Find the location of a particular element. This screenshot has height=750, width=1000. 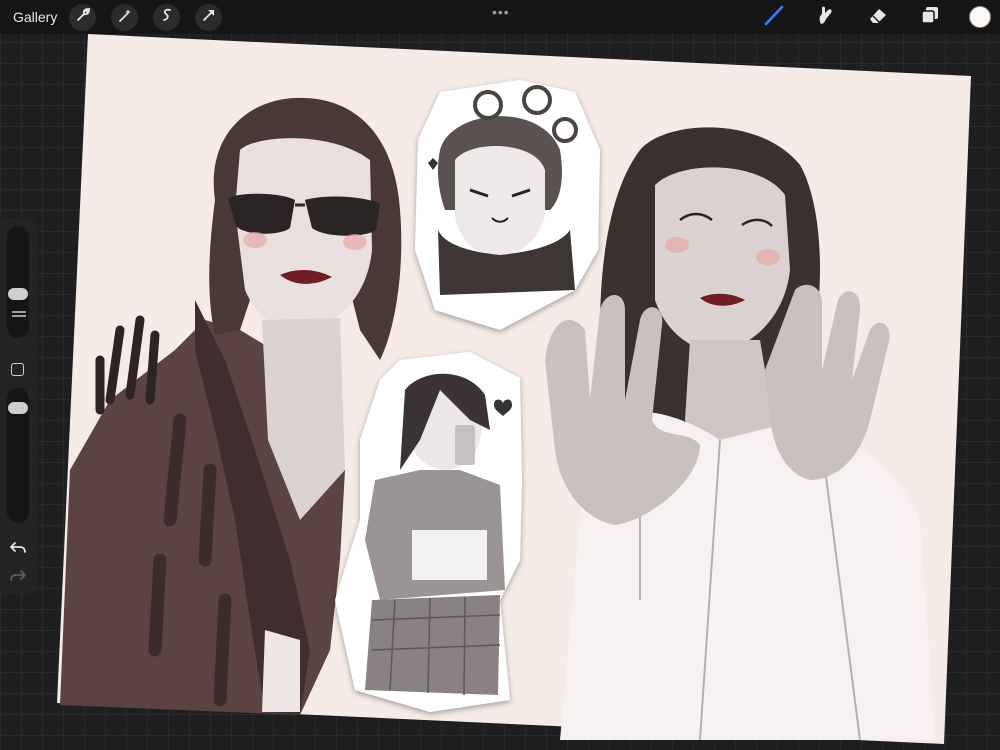

color-picker-button is located at coordinates (980, 17).